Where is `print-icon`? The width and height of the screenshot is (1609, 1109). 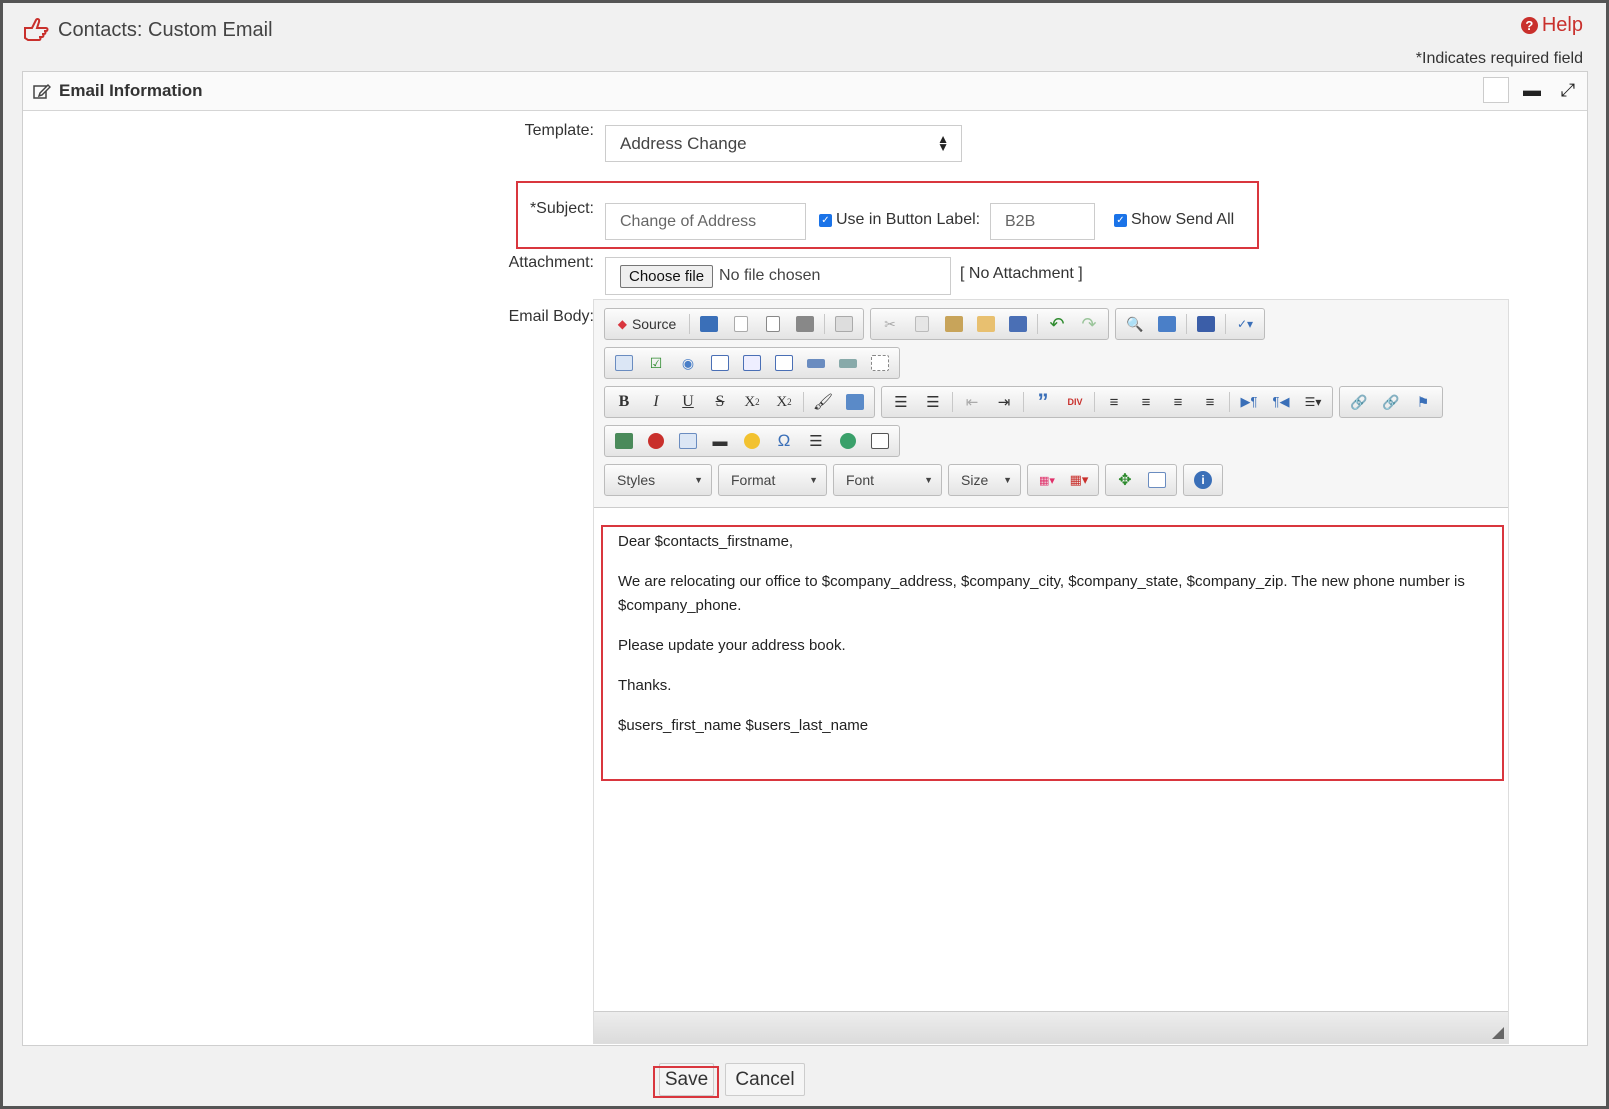
print-icon is located at coordinates (805, 324).